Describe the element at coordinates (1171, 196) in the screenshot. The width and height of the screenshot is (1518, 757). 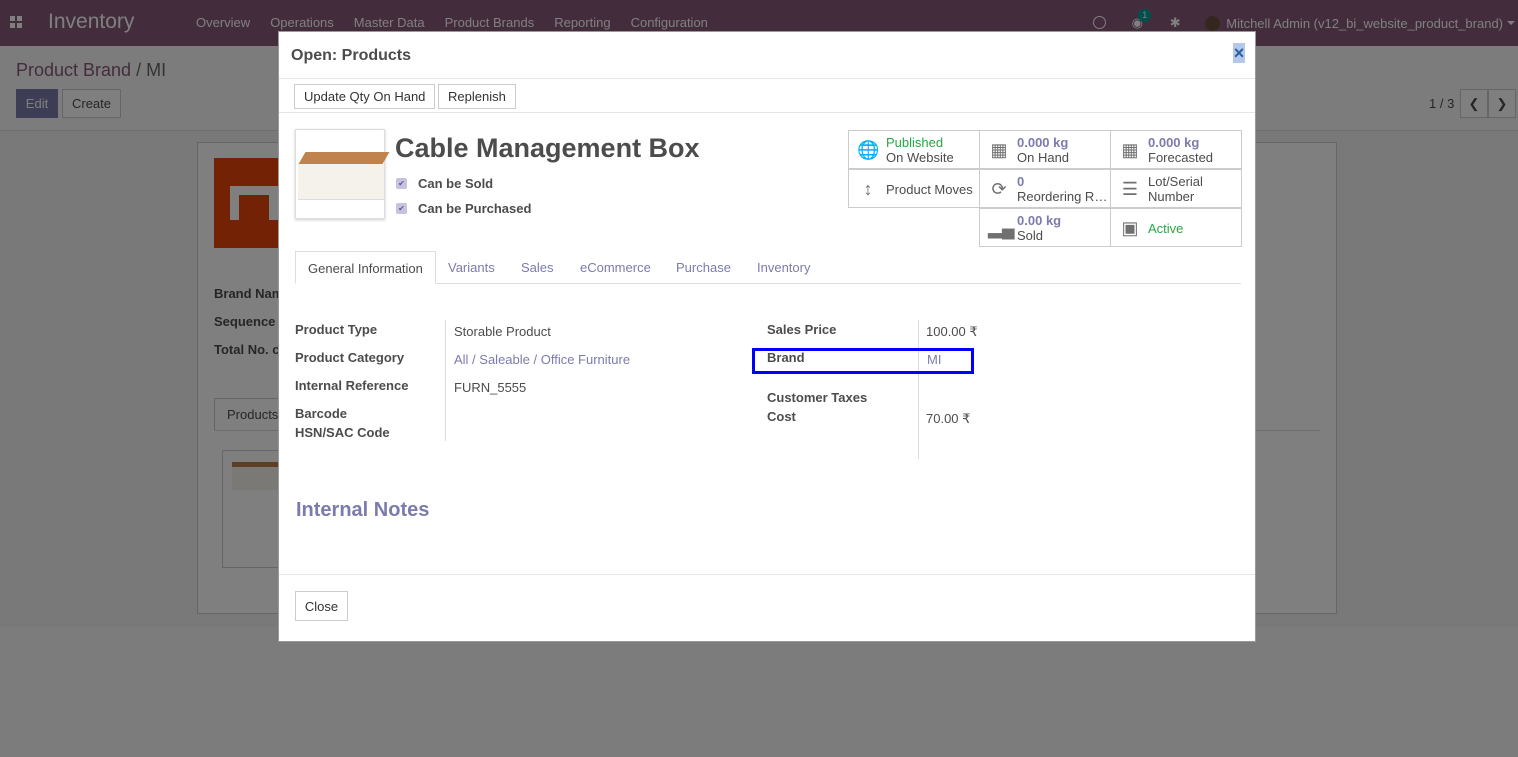
I see `lot-label-line2: Number` at that location.